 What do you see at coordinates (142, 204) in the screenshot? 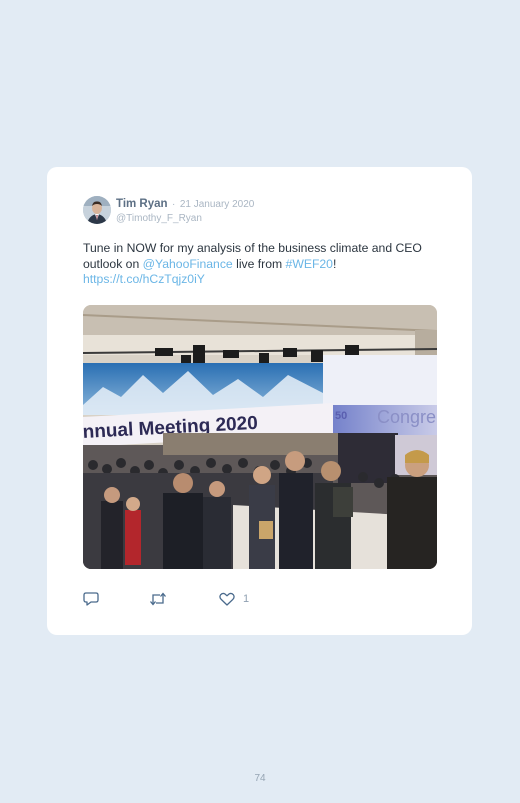
I see `author-name: Tim Ryan` at bounding box center [142, 204].